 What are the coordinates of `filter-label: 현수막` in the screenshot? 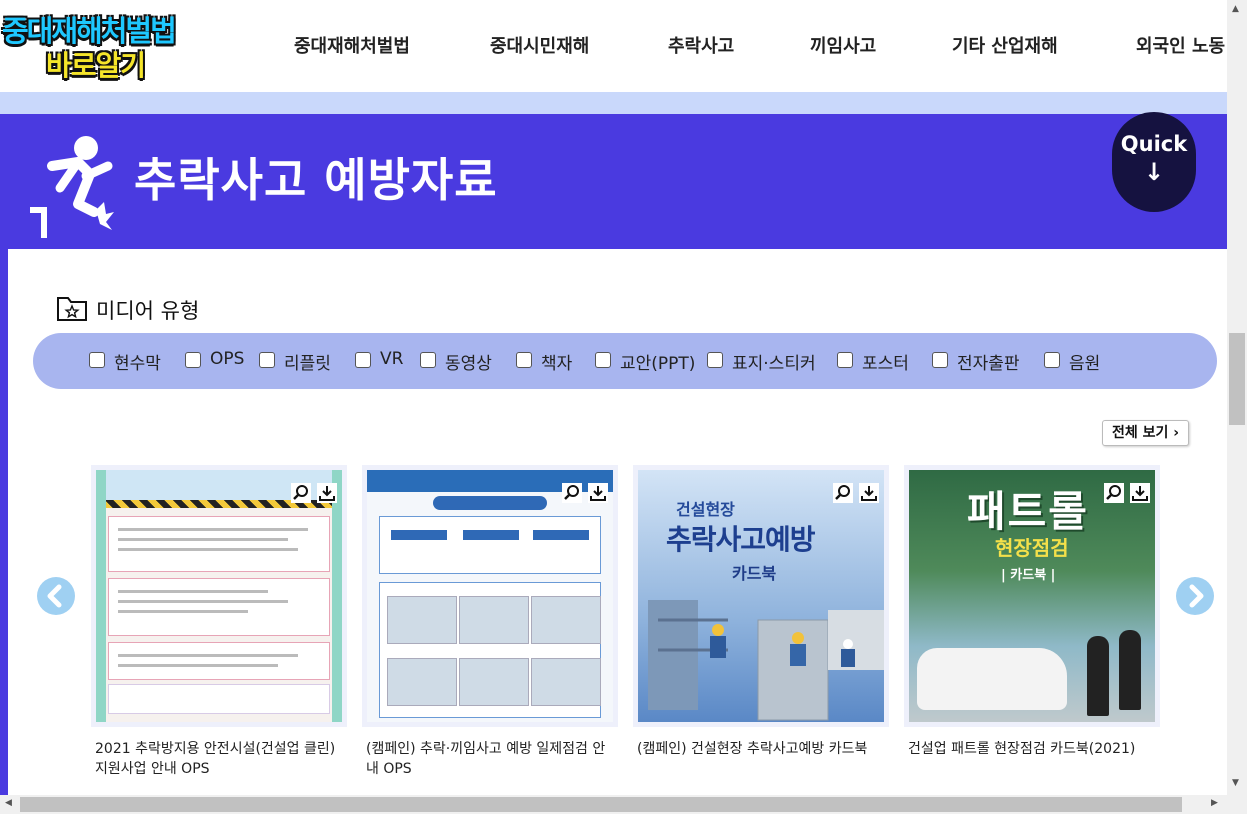 It's located at (137, 364).